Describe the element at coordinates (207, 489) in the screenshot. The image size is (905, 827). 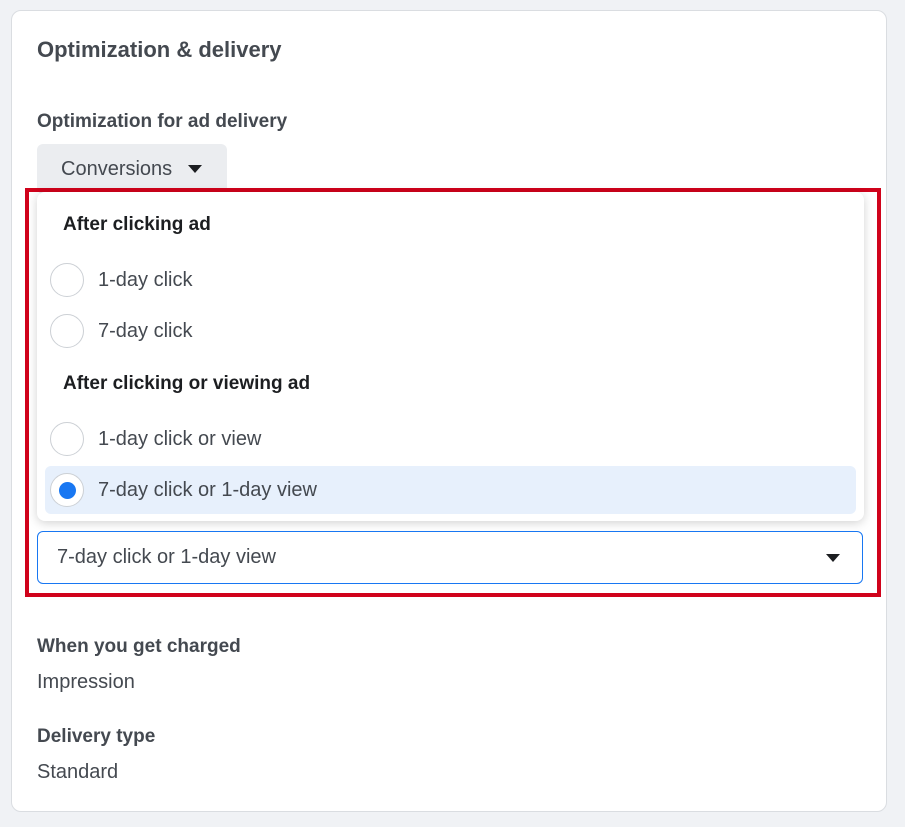
I see `option-label: 7-day click or 1-day view` at that location.